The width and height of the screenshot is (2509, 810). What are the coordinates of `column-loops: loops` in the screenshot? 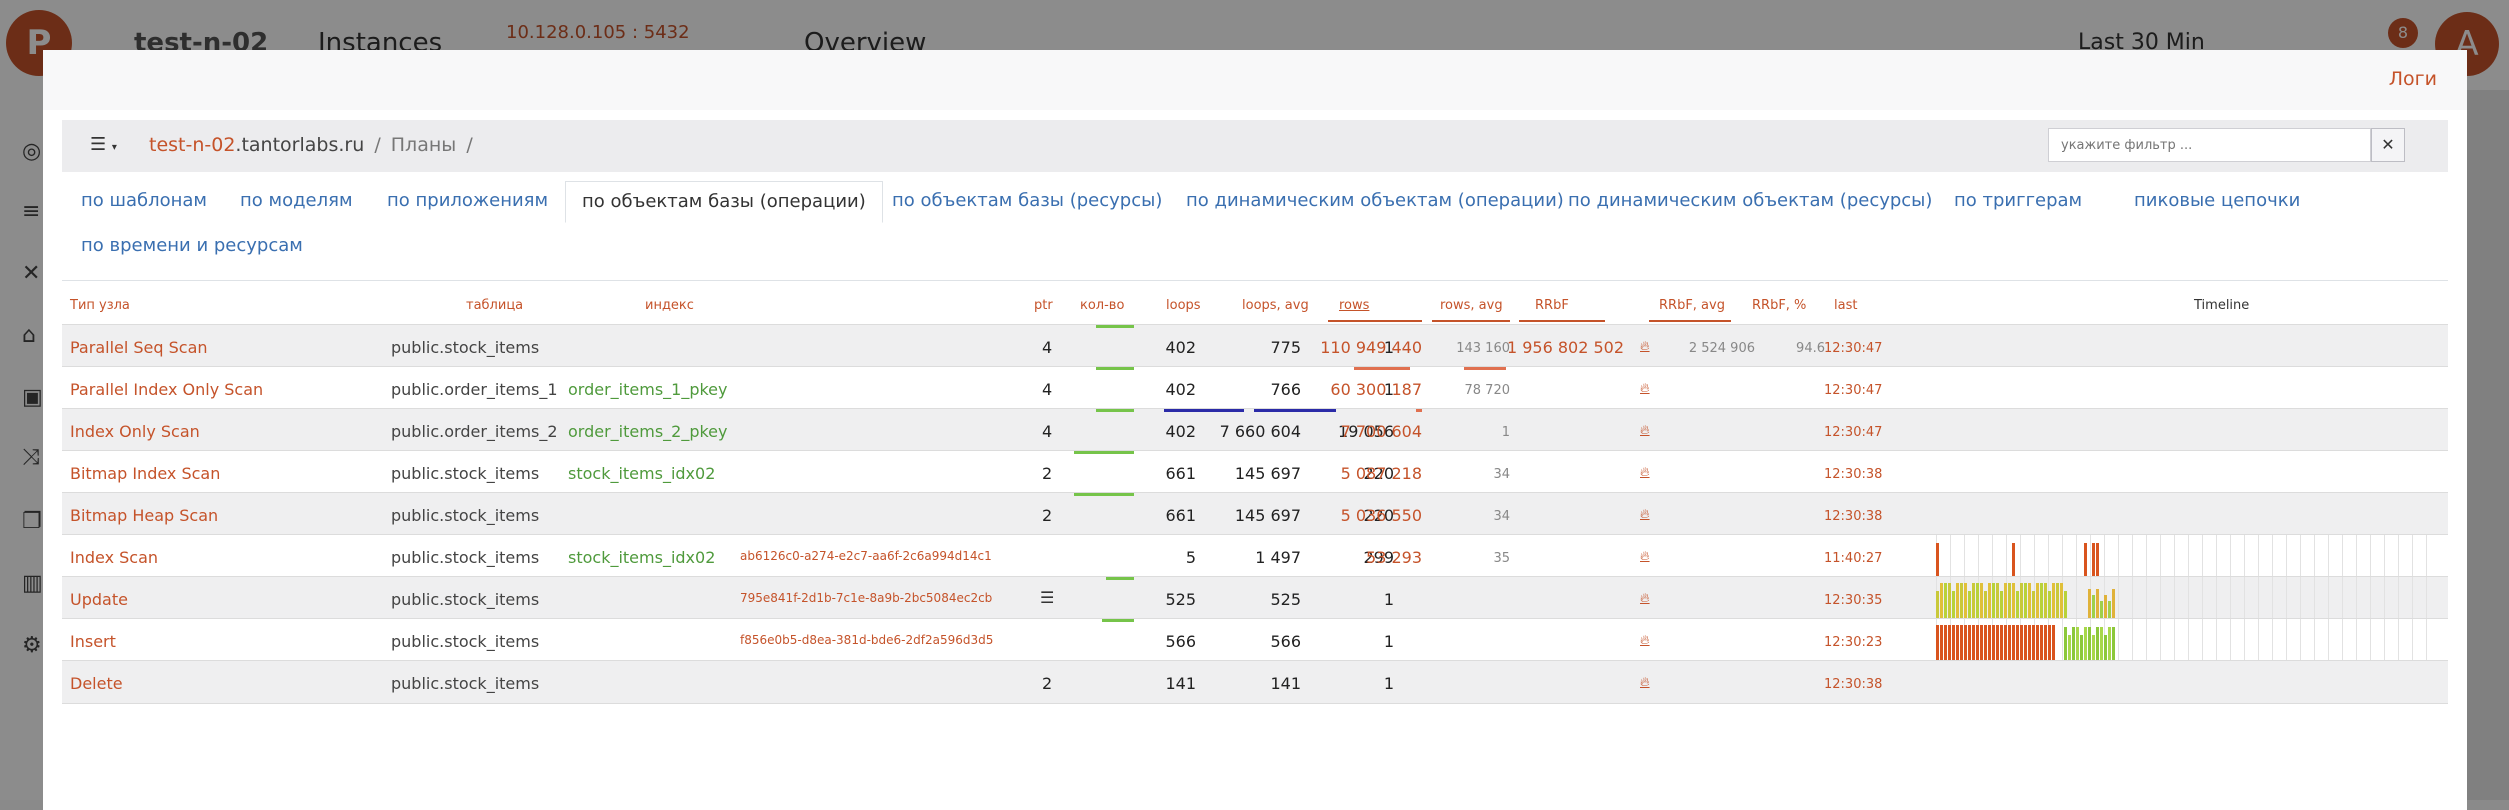 It's located at (1183, 305).